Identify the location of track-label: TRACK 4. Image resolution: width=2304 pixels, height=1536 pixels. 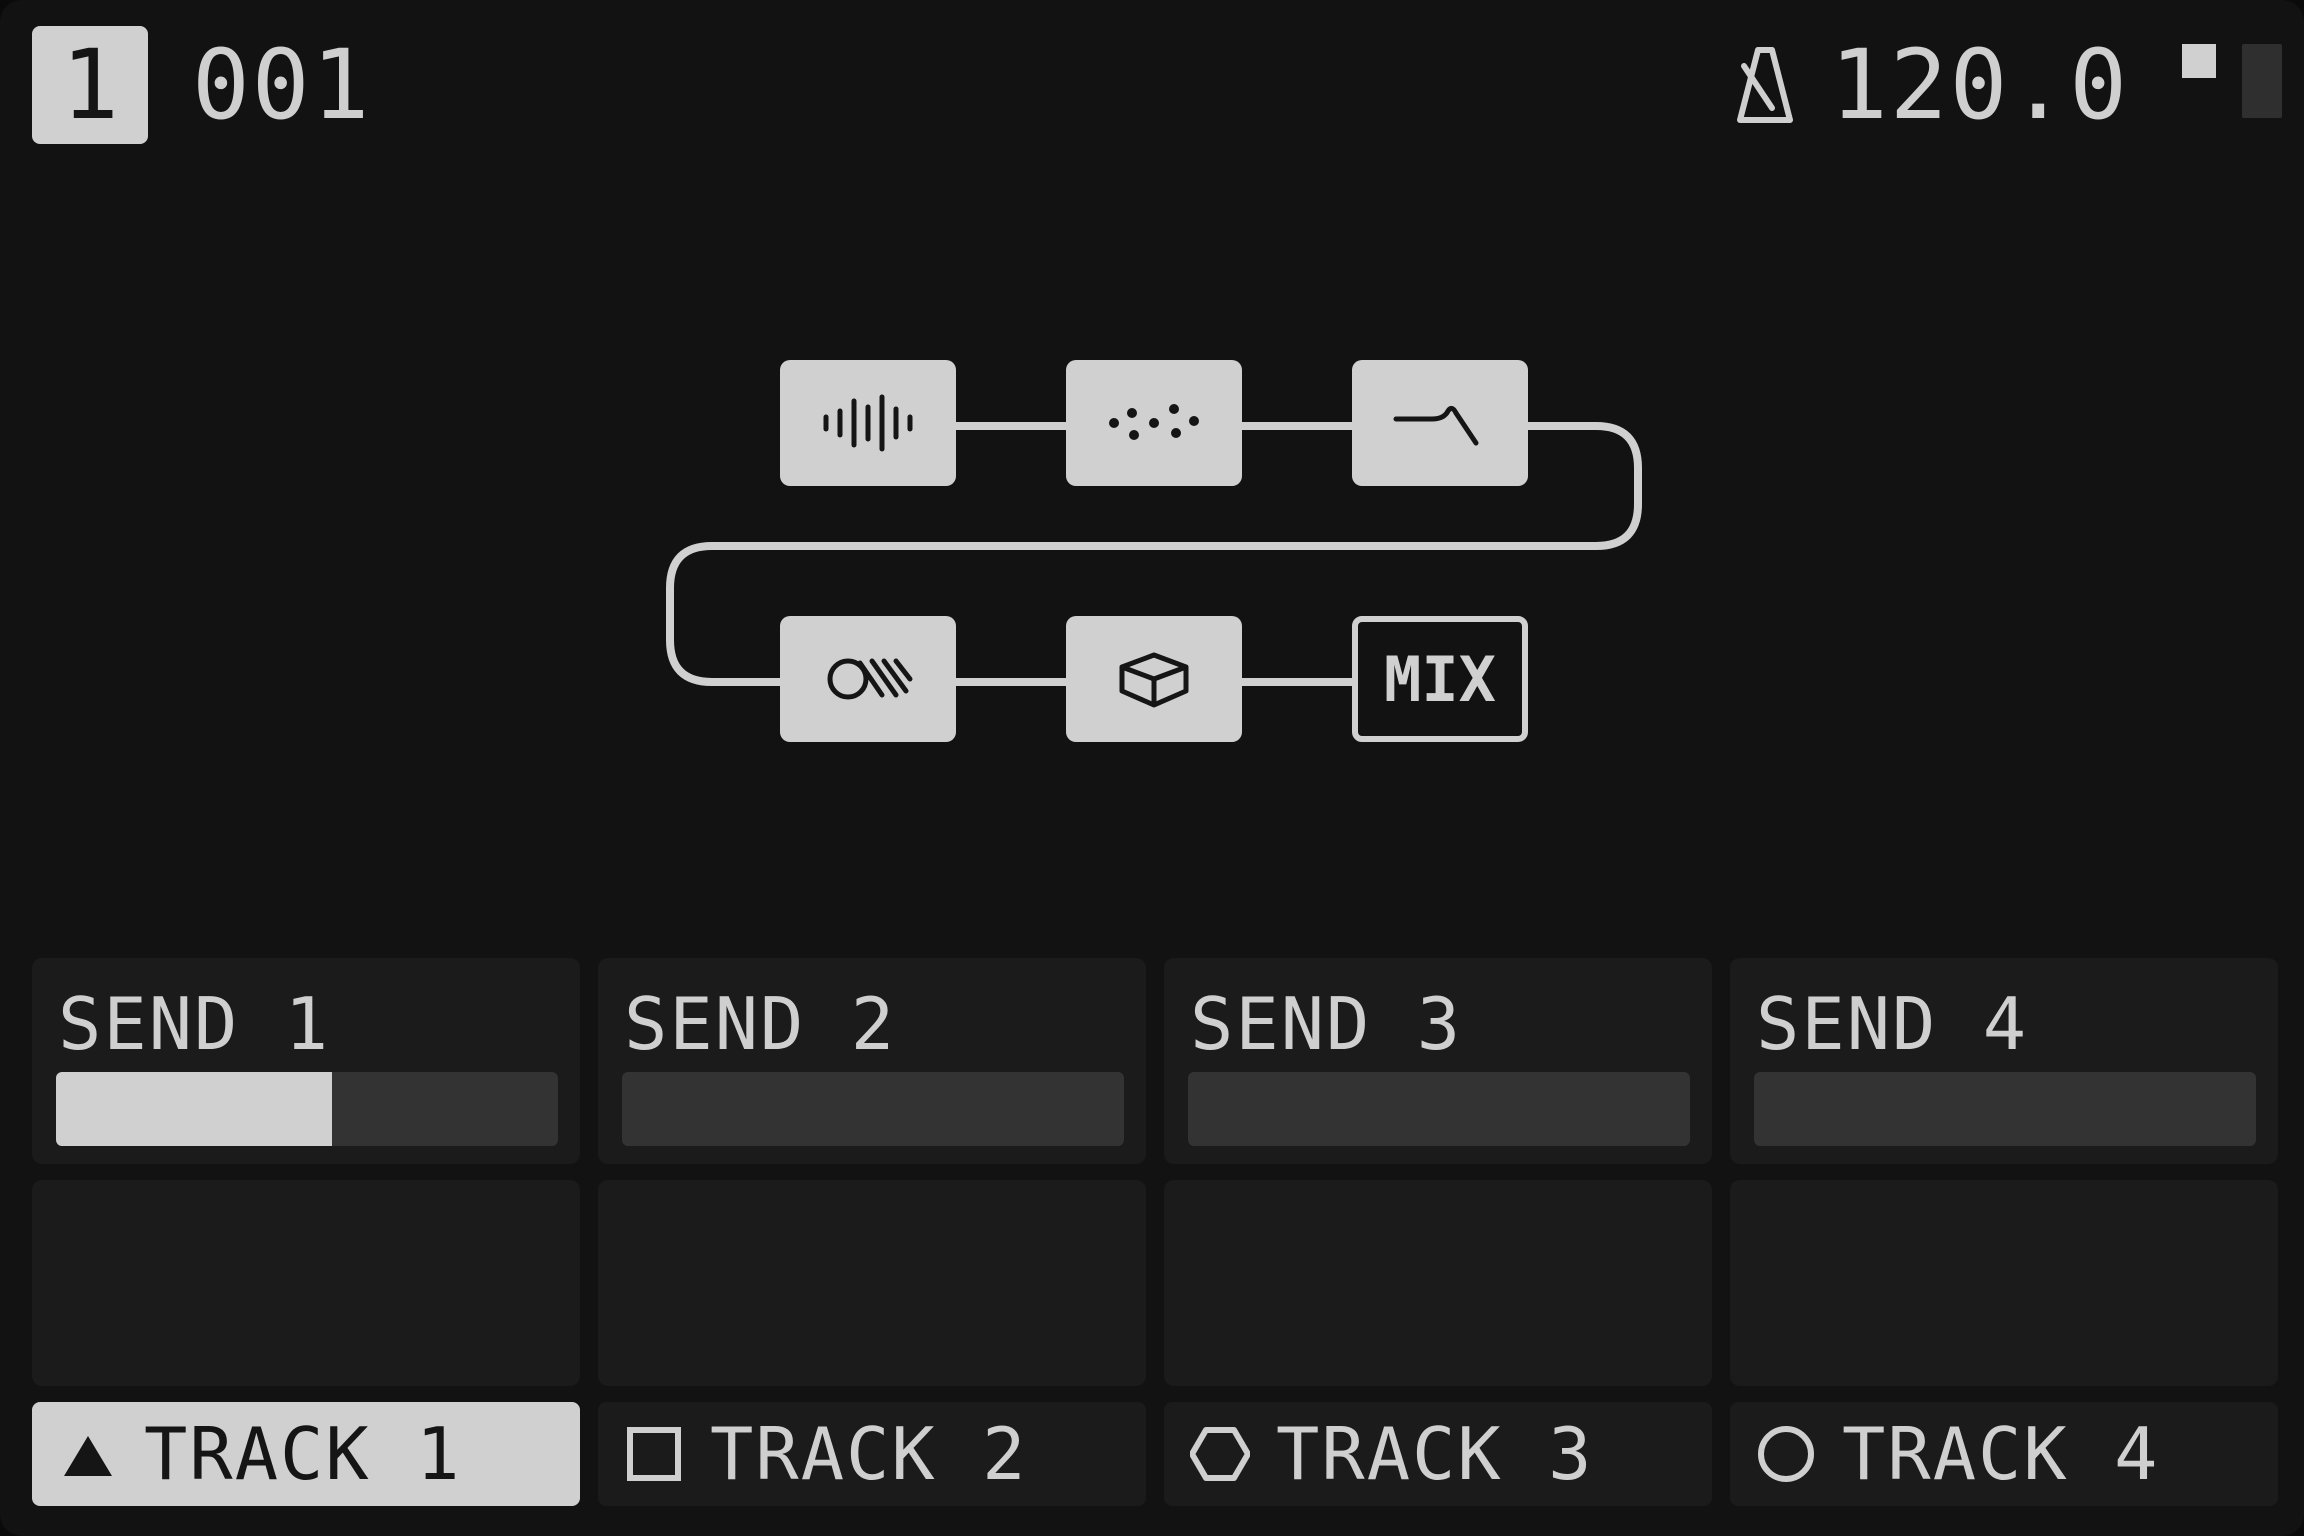
(2001, 1454).